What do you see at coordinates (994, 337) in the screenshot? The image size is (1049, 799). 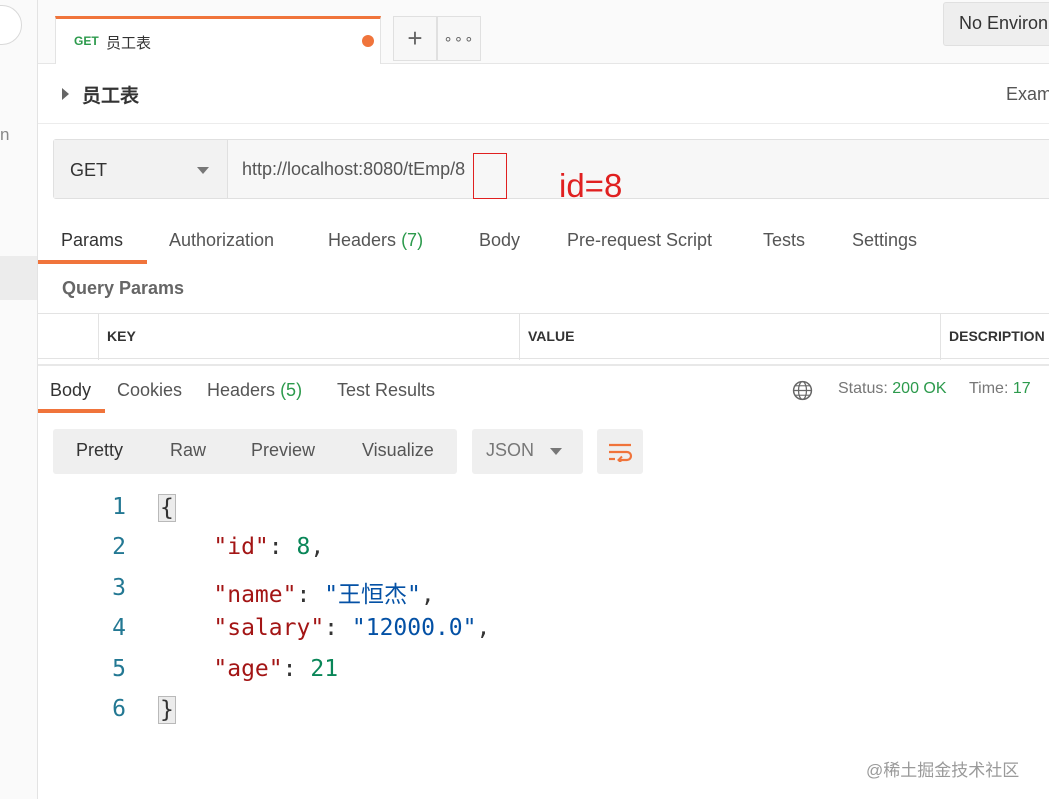 I see `column-header-description: DESCRIPTION` at bounding box center [994, 337].